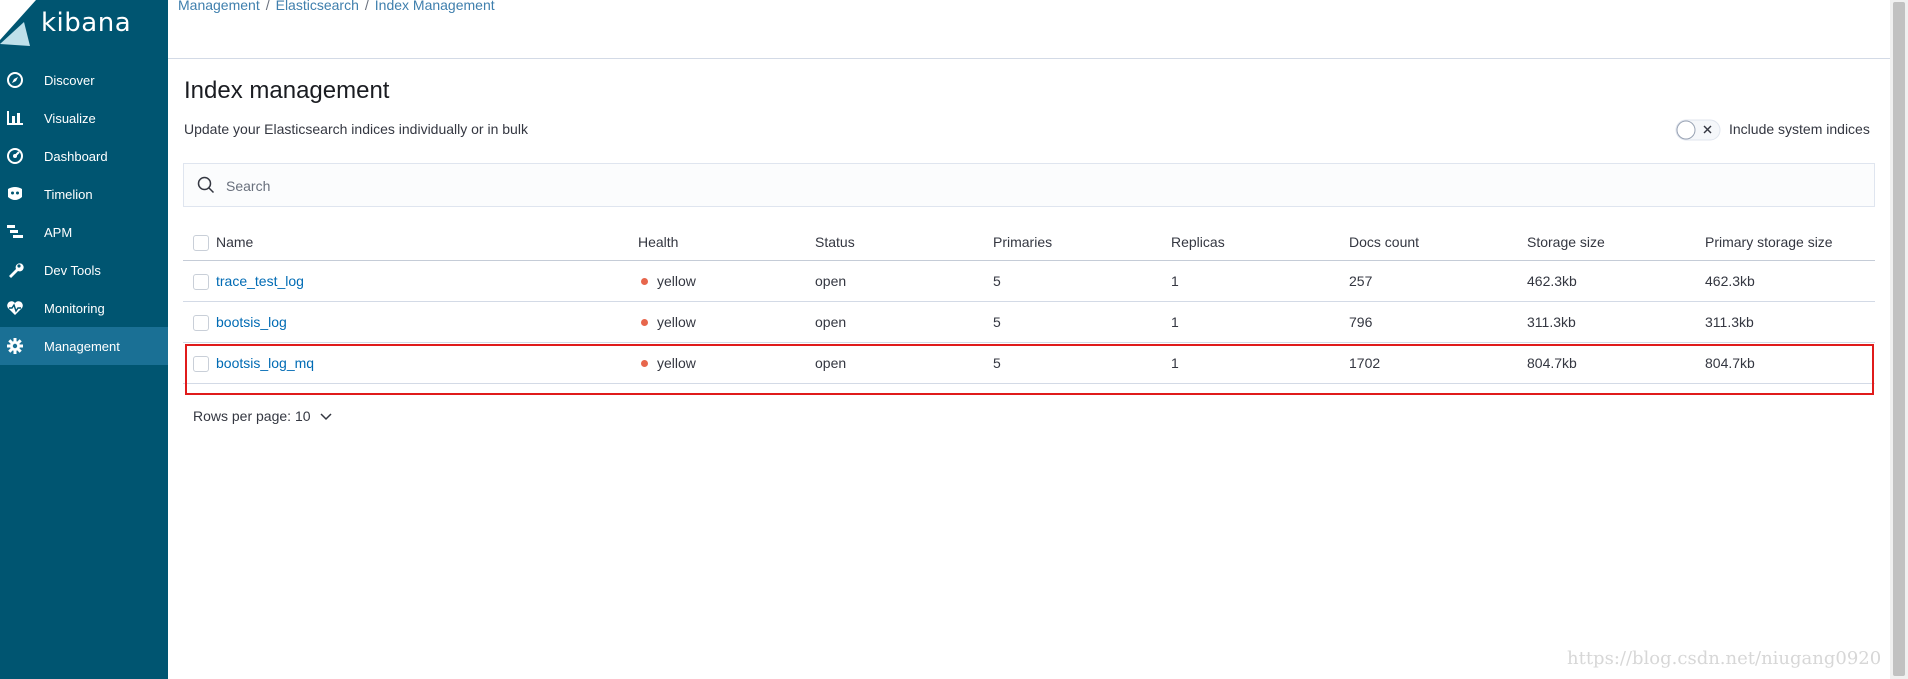 The image size is (1908, 679). Describe the element at coordinates (260, 281) in the screenshot. I see `index-name-link: trace_test_log` at that location.